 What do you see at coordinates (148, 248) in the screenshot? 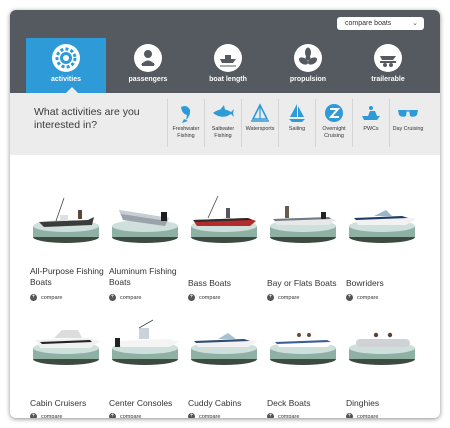
I see `boat-card-aluminum-fishing: Aluminum Fishing Boats + compare` at bounding box center [148, 248].